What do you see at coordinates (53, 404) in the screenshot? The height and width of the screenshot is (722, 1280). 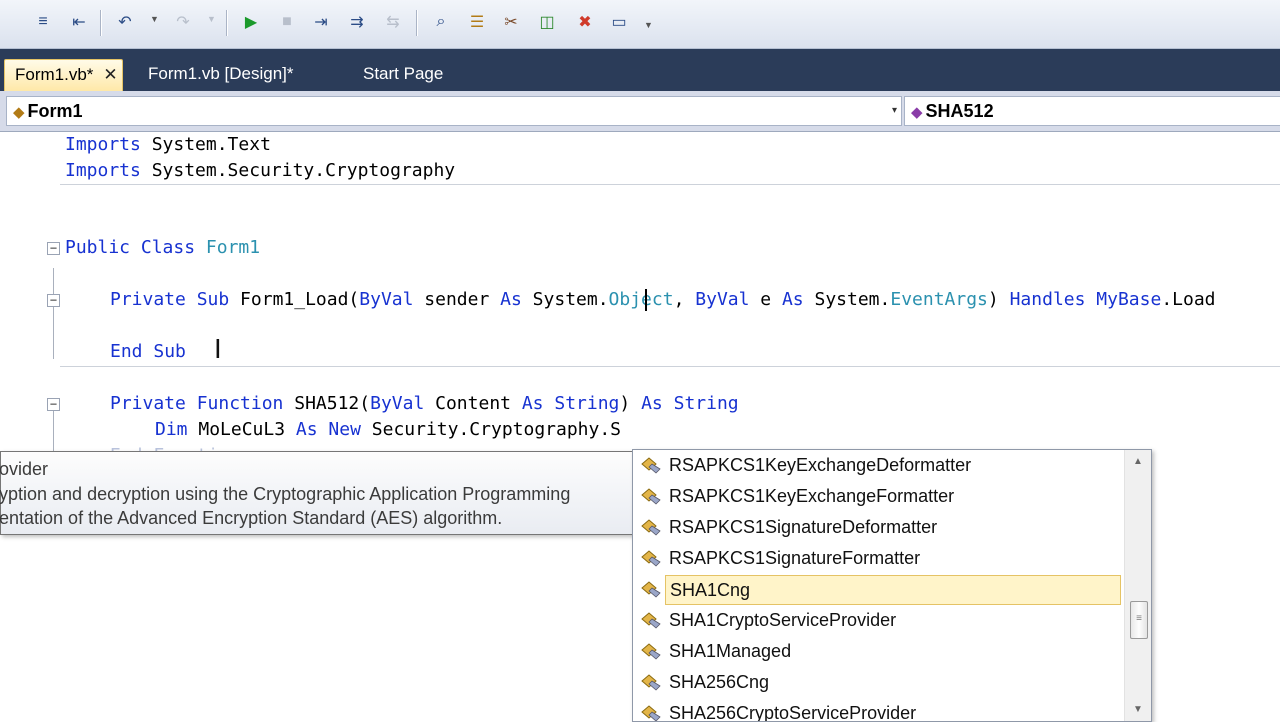 I see `collapse-function-icon: −` at bounding box center [53, 404].